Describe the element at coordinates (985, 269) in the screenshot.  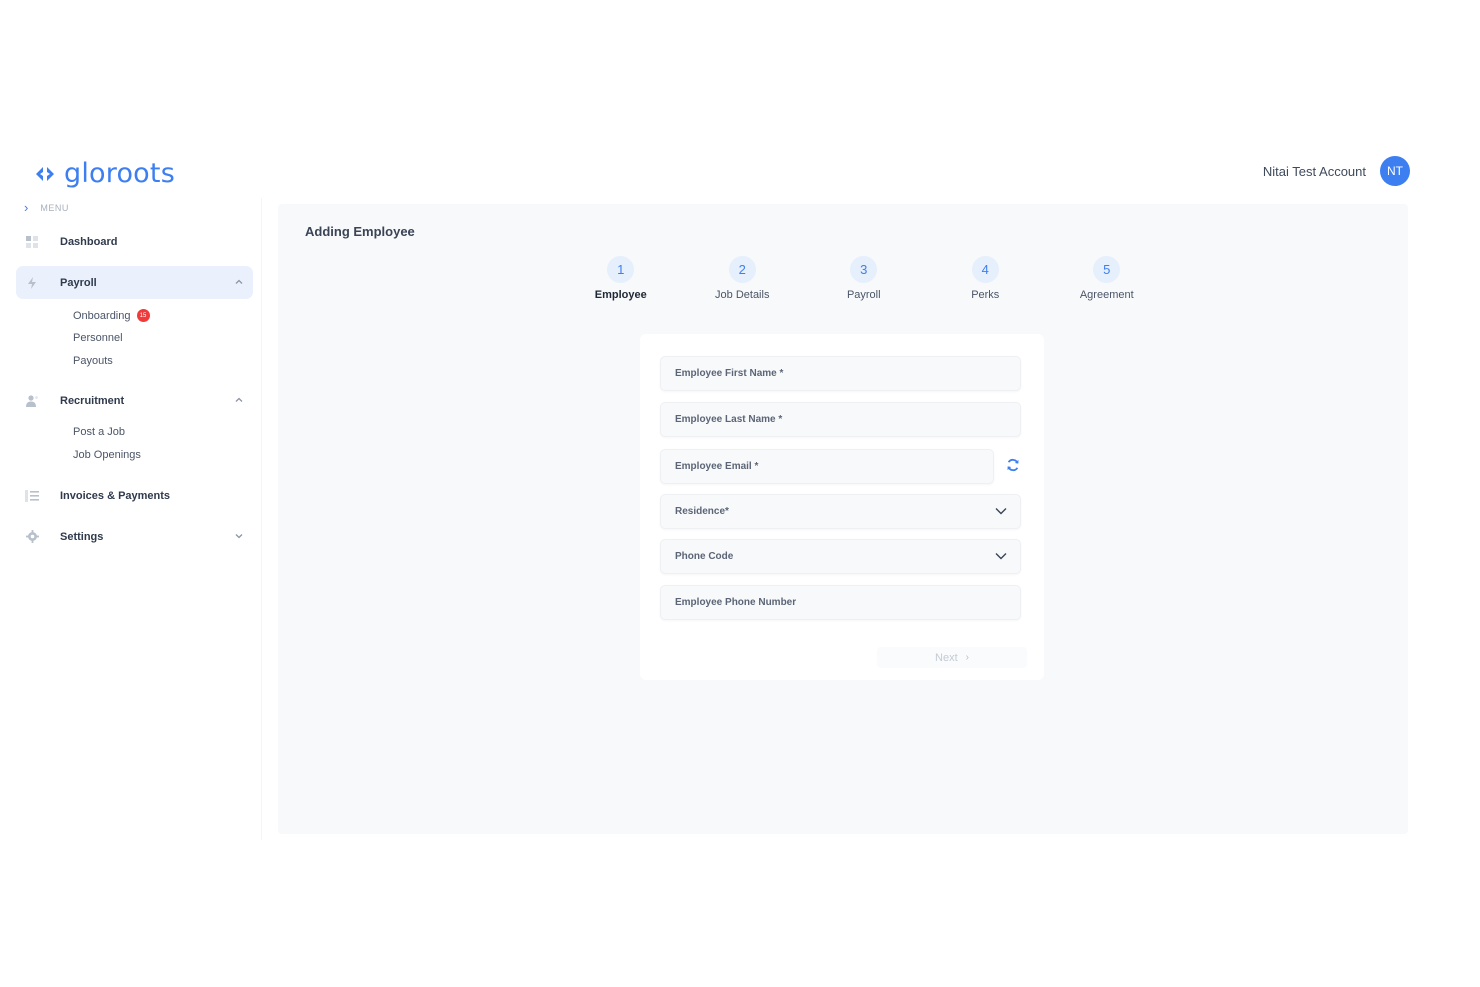
I see `step-number: 4` at that location.